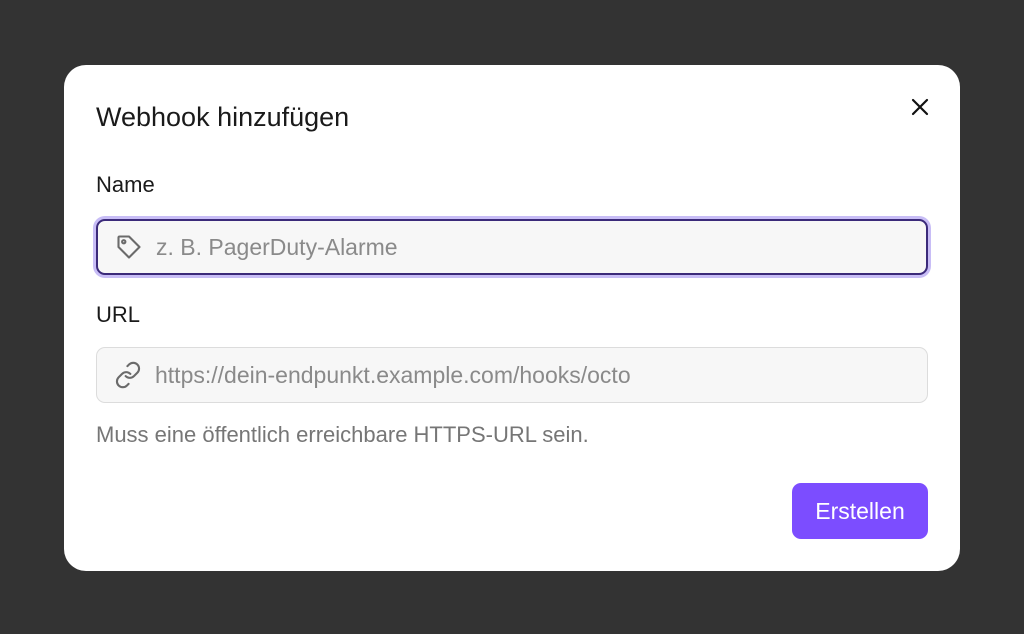 The height and width of the screenshot is (634, 1024). I want to click on url-label: URL, so click(118, 314).